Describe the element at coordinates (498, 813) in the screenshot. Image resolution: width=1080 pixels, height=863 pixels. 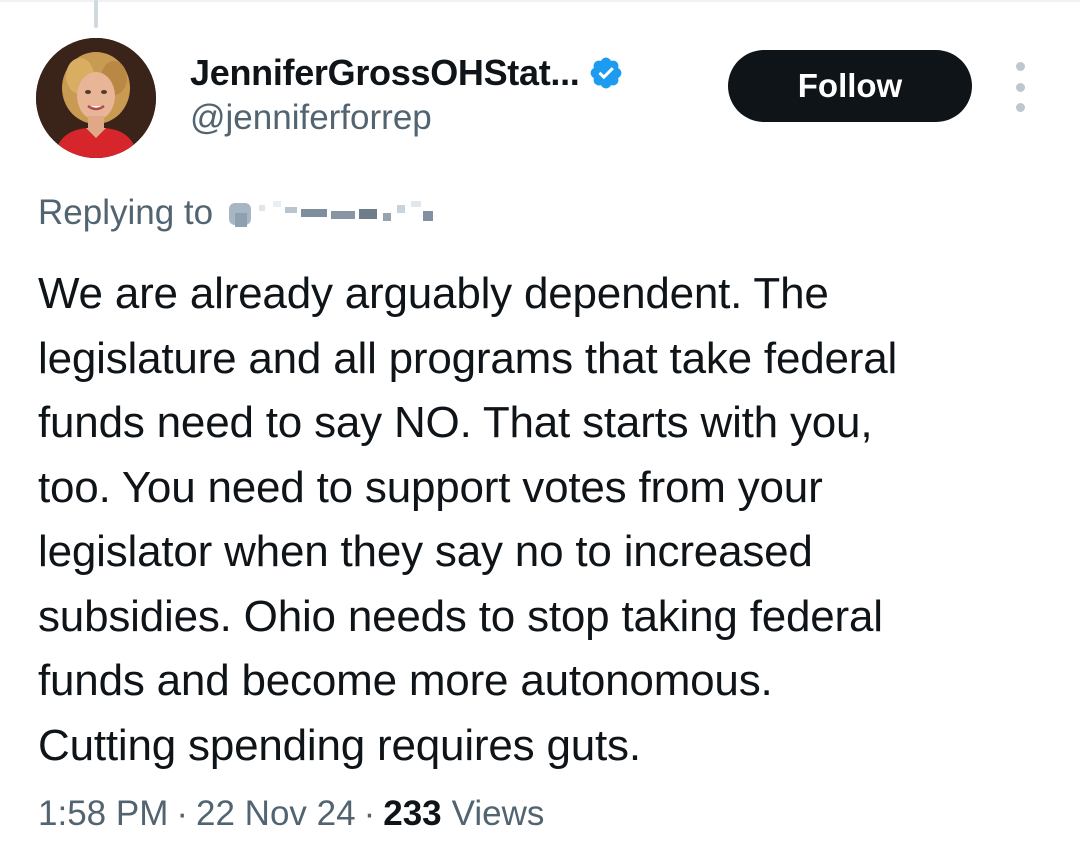
I see `views-label: Views` at that location.